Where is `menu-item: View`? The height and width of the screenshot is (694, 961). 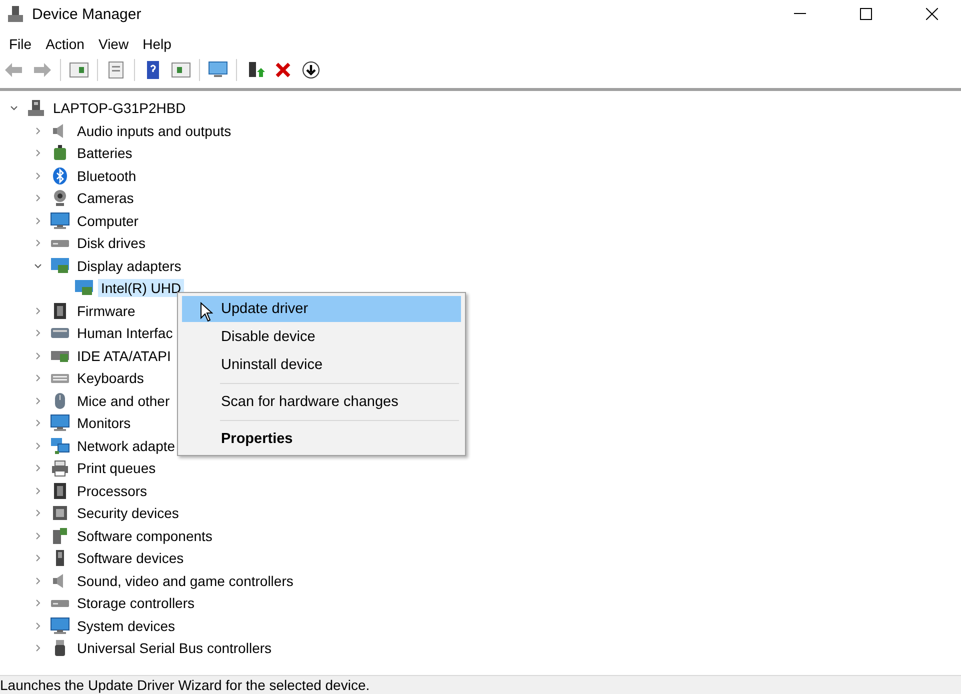 menu-item: View is located at coordinates (113, 44).